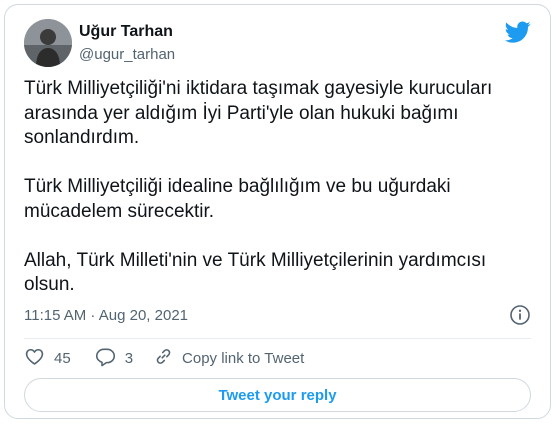 This screenshot has height=425, width=557. I want to click on reply-button: 3, so click(114, 358).